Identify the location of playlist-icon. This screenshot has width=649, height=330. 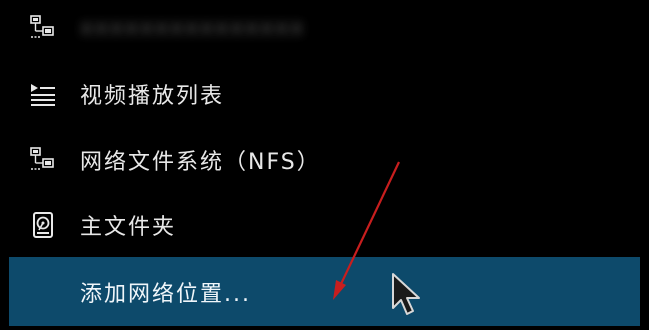
(43, 95).